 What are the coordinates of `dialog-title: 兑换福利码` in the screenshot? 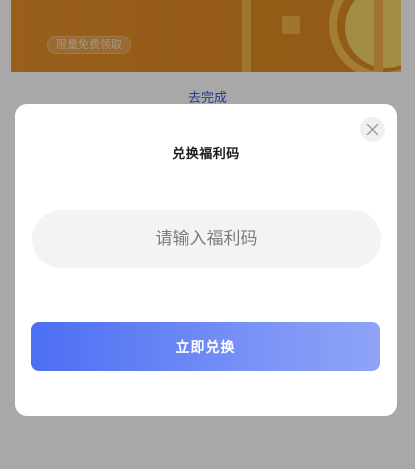 It's located at (206, 154).